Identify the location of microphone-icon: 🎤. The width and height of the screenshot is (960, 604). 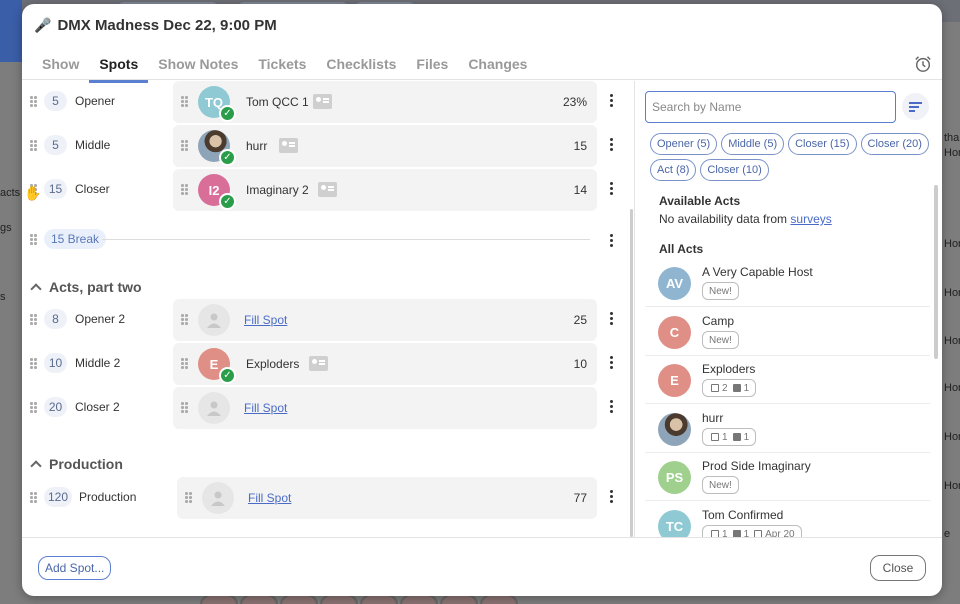
(43, 25).